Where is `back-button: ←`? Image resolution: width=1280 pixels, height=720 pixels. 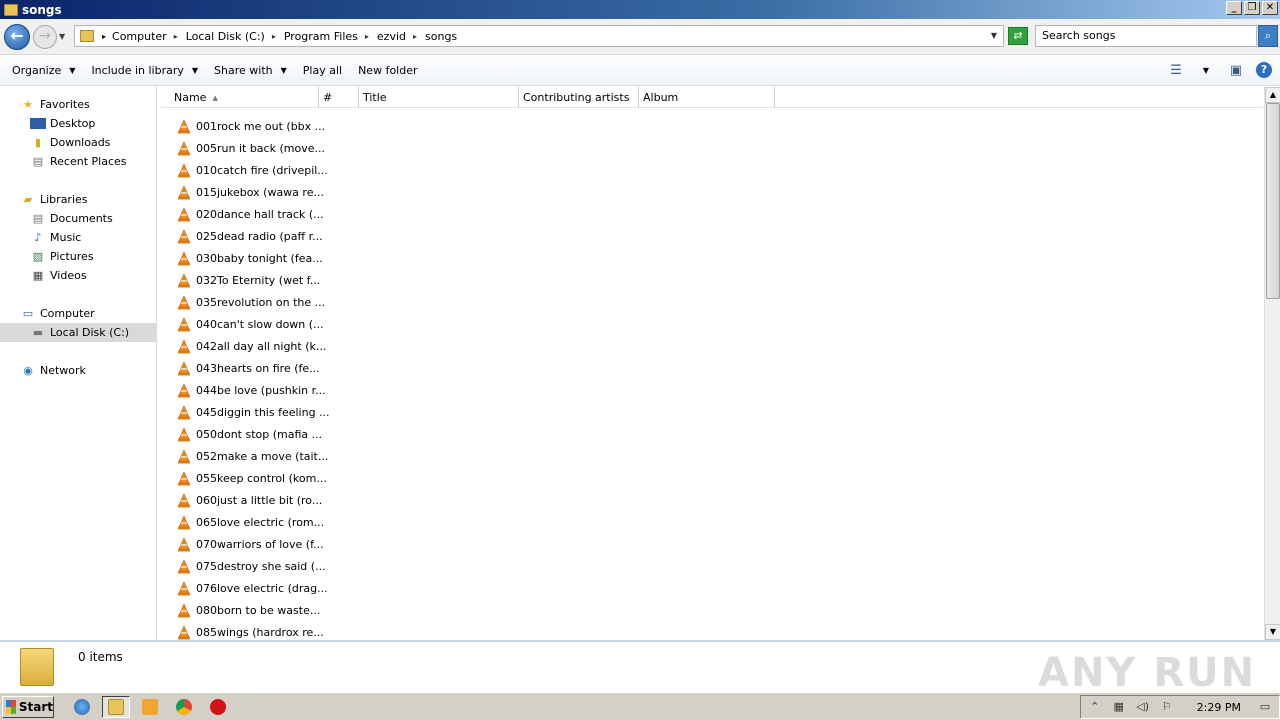 back-button: ← is located at coordinates (17, 37).